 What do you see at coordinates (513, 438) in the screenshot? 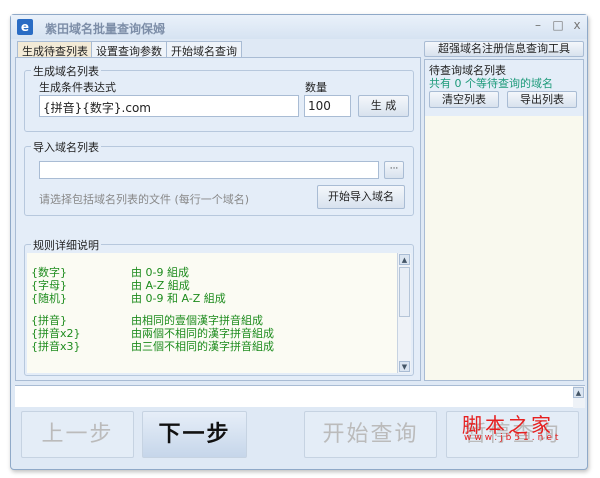
I see `watermark-url: www.jb51.net` at bounding box center [513, 438].